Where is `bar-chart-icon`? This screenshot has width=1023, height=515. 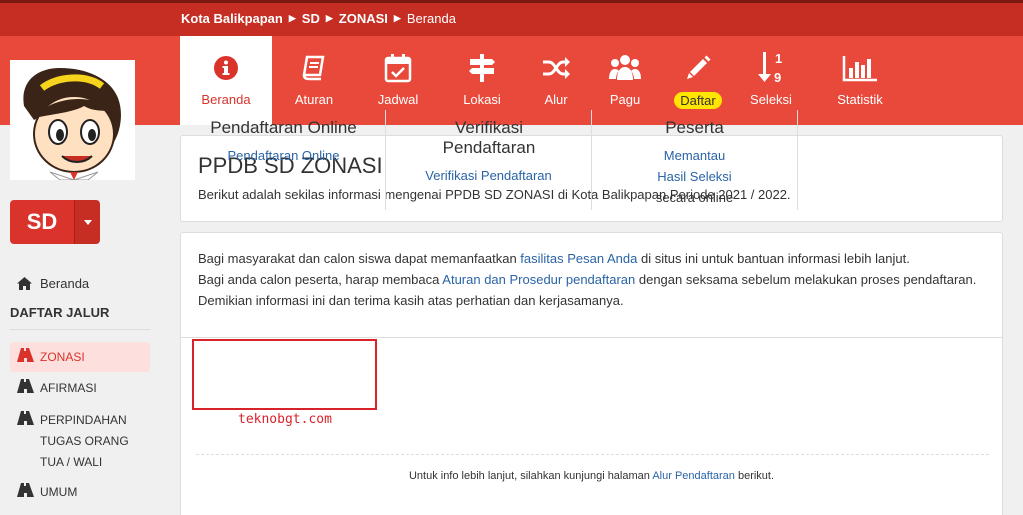 bar-chart-icon is located at coordinates (860, 68).